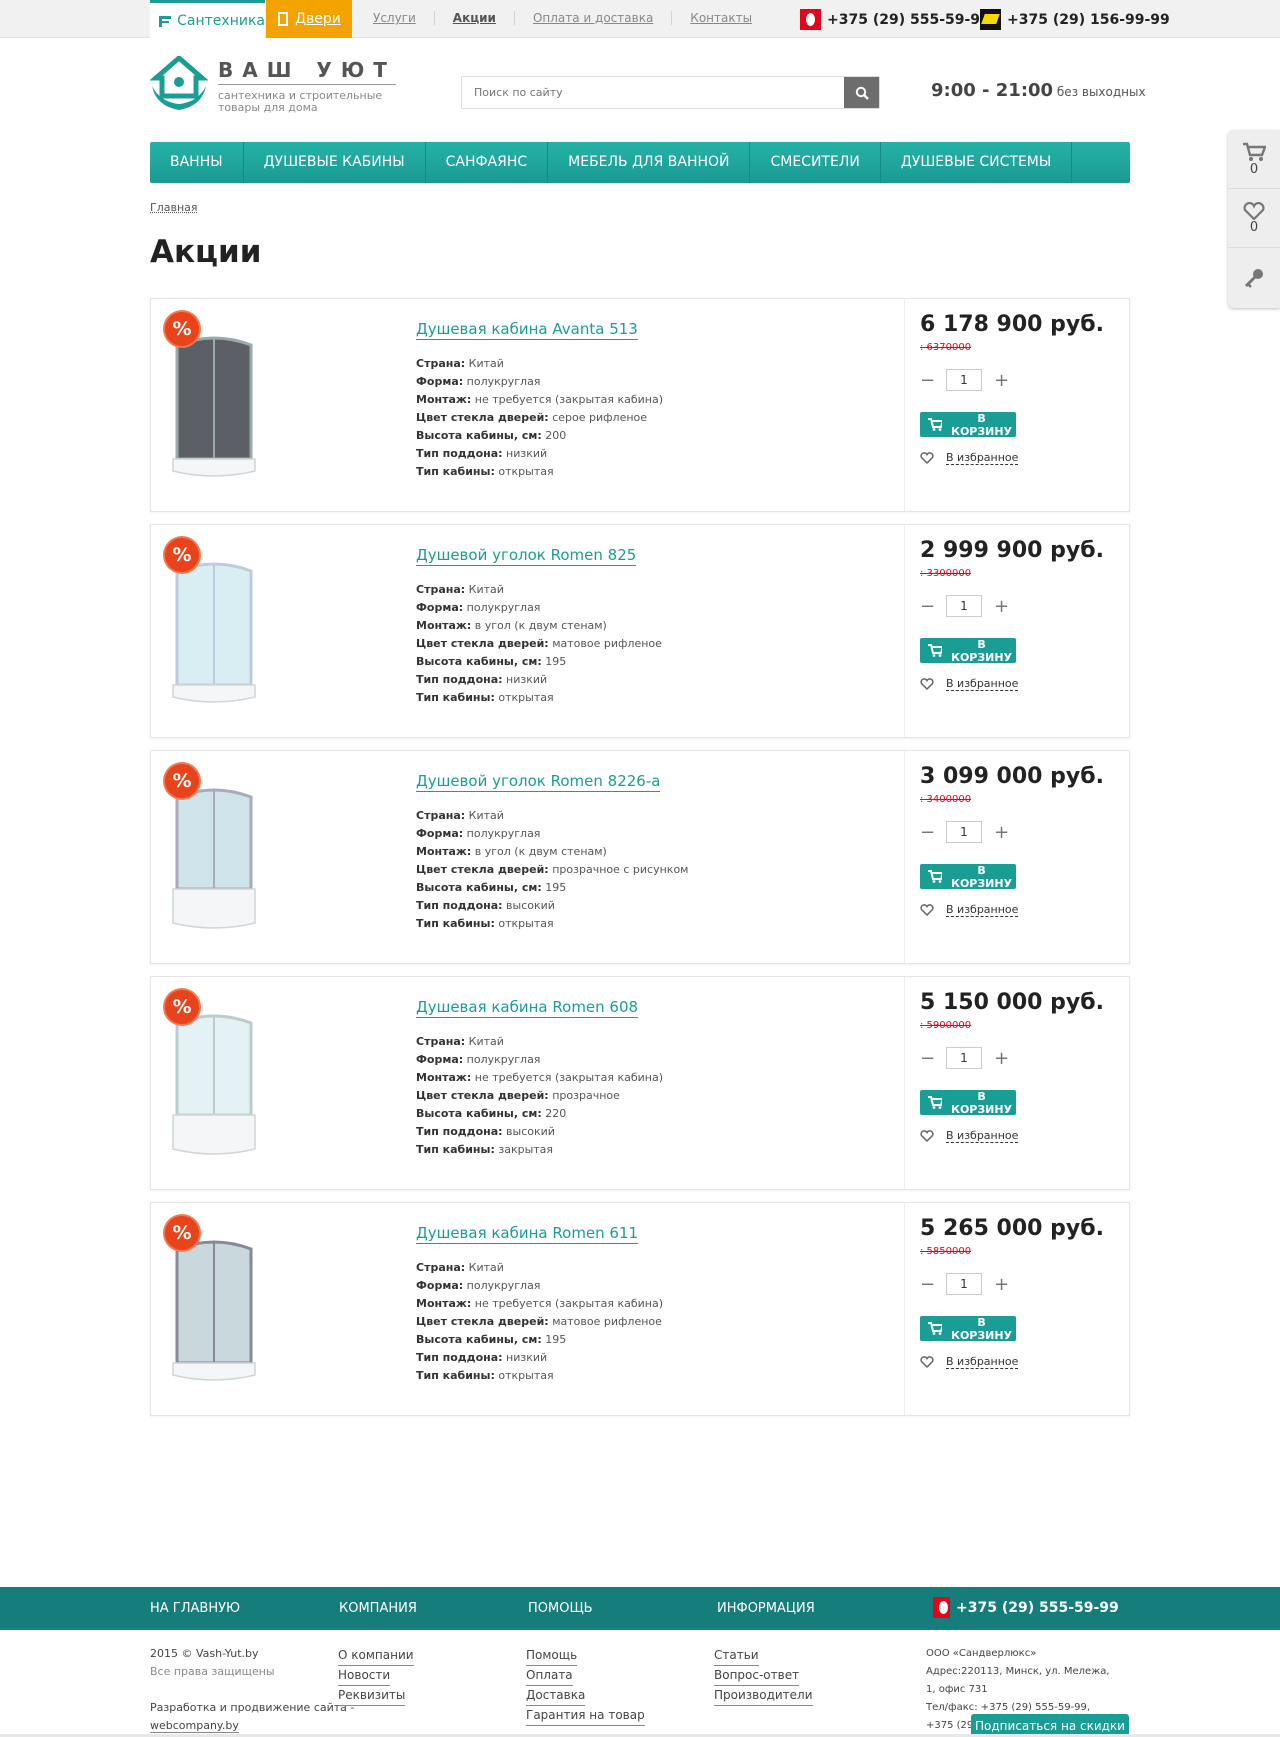  Describe the element at coordinates (174, 207) in the screenshot. I see `breadcrumb-home: Главная` at that location.